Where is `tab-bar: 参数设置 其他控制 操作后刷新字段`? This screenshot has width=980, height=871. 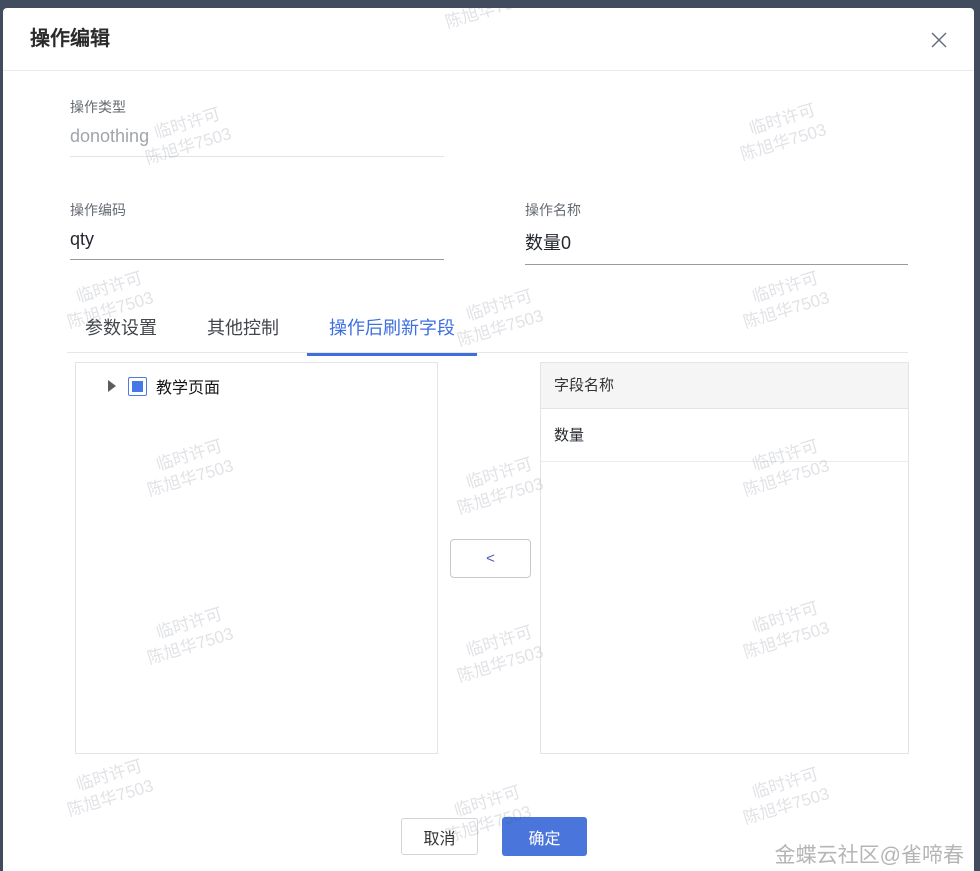
tab-bar: 参数设置 其他控制 操作后刷新字段 is located at coordinates (273, 335).